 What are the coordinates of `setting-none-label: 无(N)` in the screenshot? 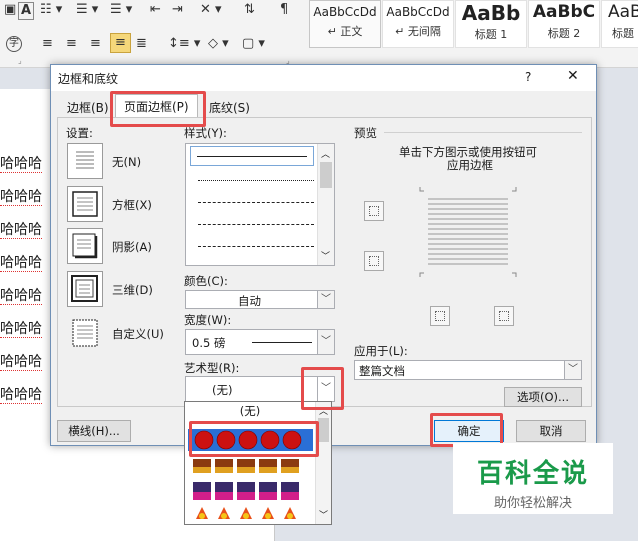 It's located at (126, 162).